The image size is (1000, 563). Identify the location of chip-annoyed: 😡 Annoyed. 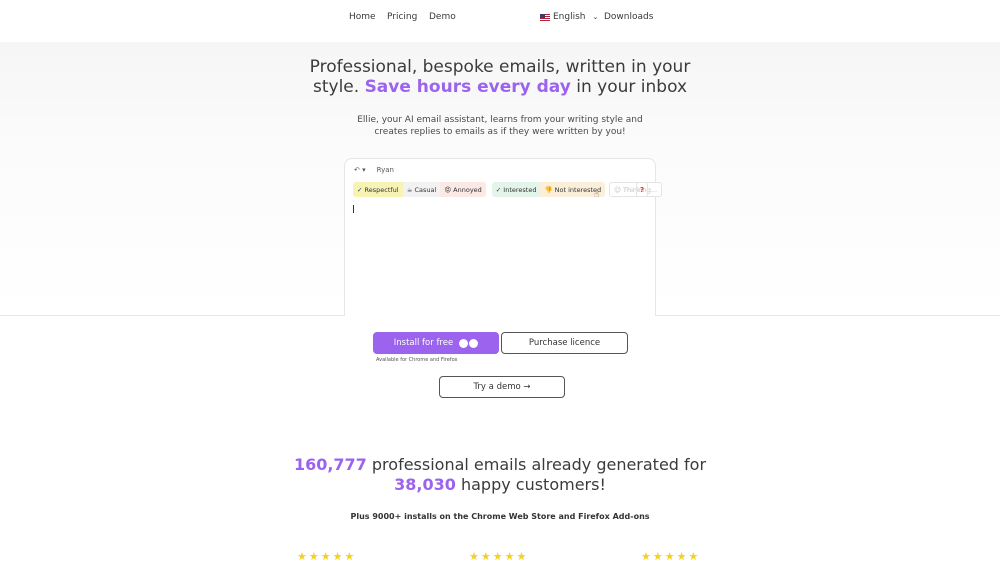
(463, 189).